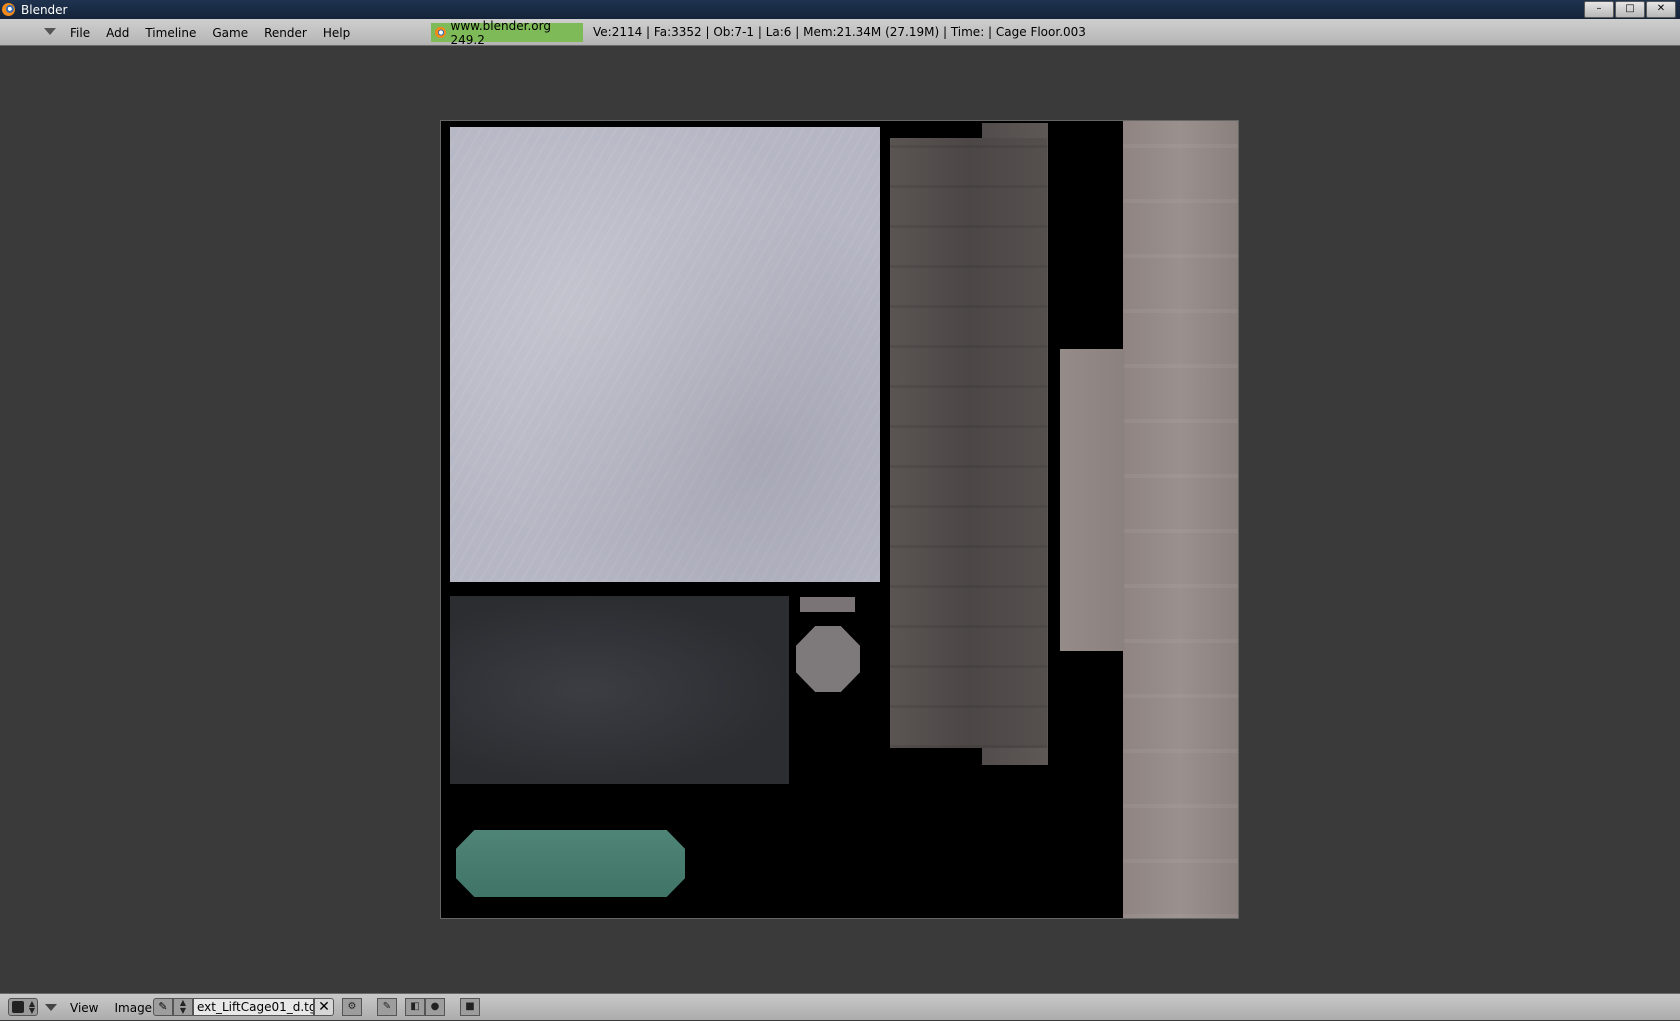  I want to click on texture-island-hex-bolt, so click(828, 659).